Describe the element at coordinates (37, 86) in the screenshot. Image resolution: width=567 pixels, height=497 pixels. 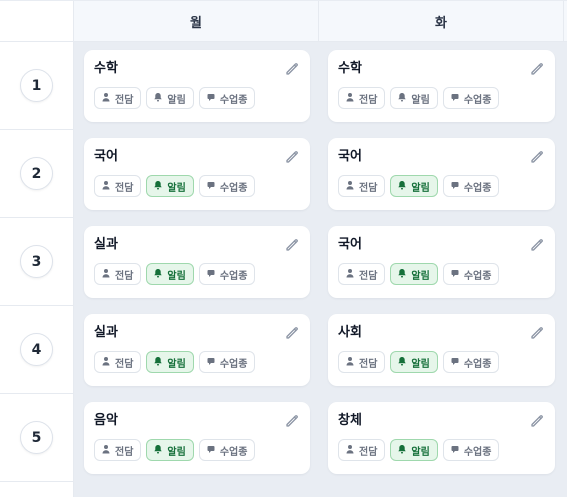
I see `period-label: 1` at that location.